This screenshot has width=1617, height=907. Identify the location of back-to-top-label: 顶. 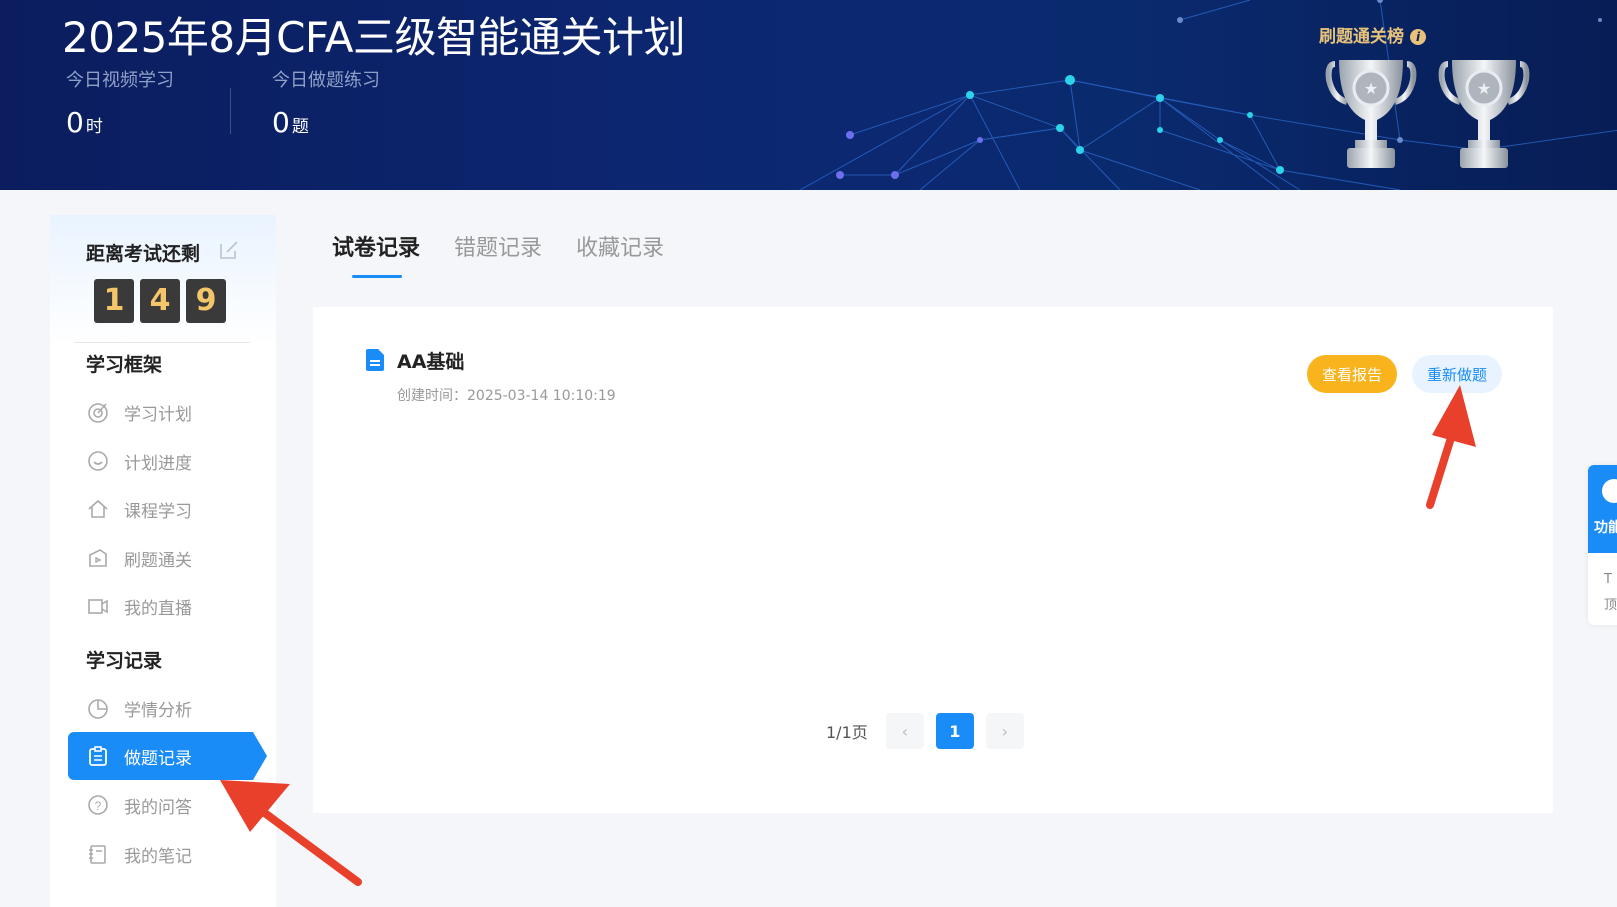
(1610, 605).